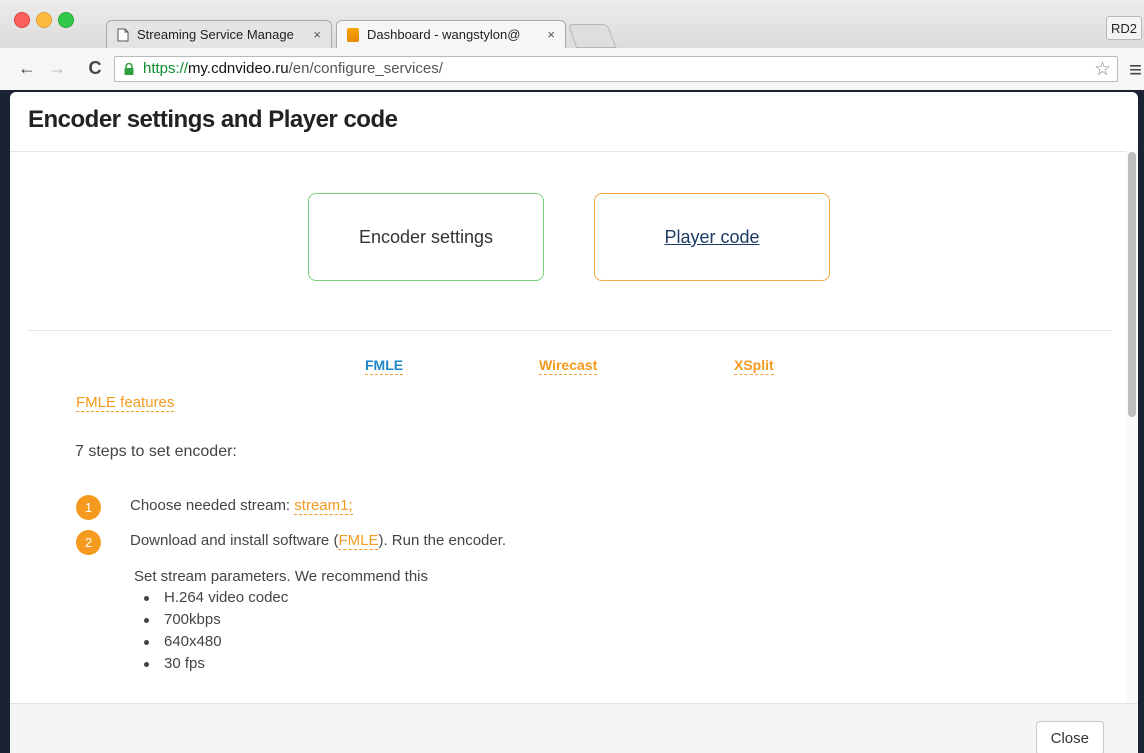 Image resolution: width=1144 pixels, height=753 pixels. I want to click on scrollbar-thumb, so click(1132, 284).